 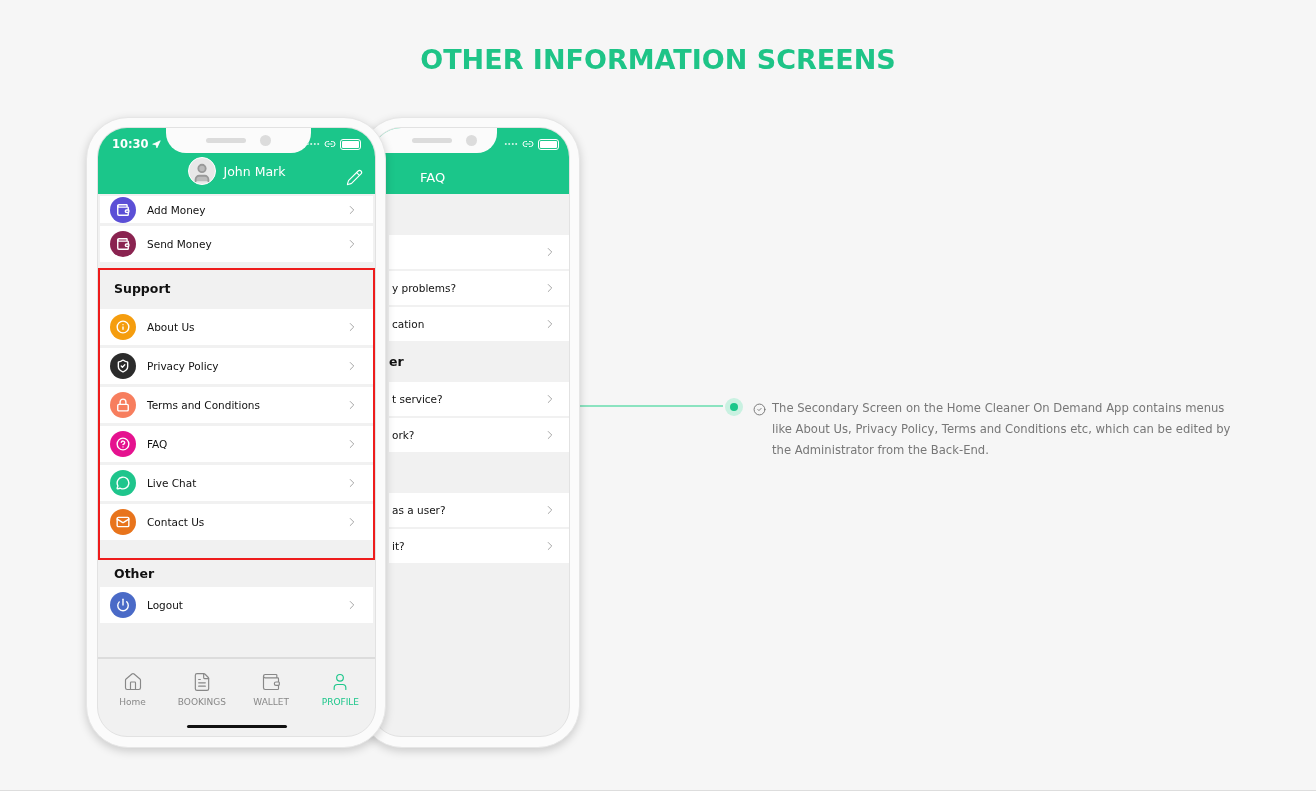 What do you see at coordinates (236, 483) in the screenshot?
I see `menu-item: Live Chat` at bounding box center [236, 483].